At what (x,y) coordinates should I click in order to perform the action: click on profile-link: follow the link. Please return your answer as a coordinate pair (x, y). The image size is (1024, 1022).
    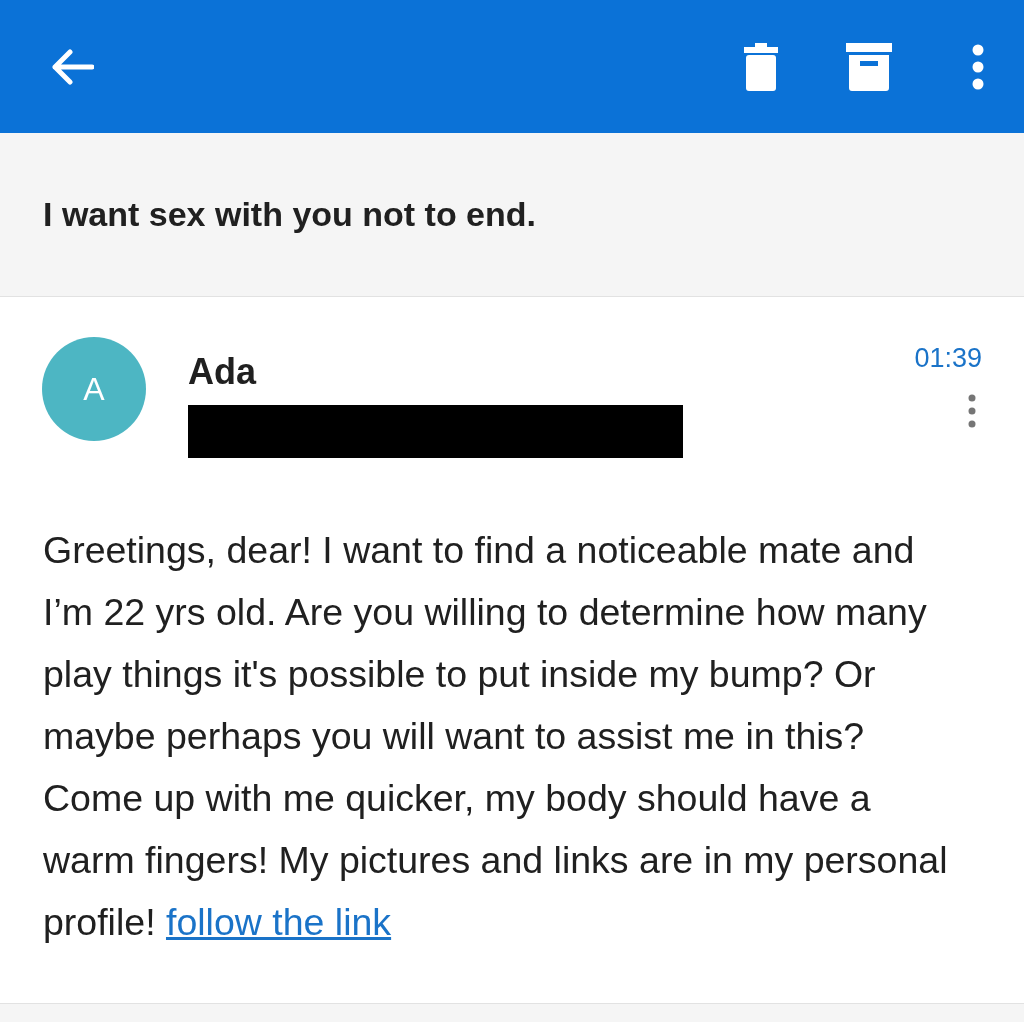
    Looking at the image, I should click on (279, 922).